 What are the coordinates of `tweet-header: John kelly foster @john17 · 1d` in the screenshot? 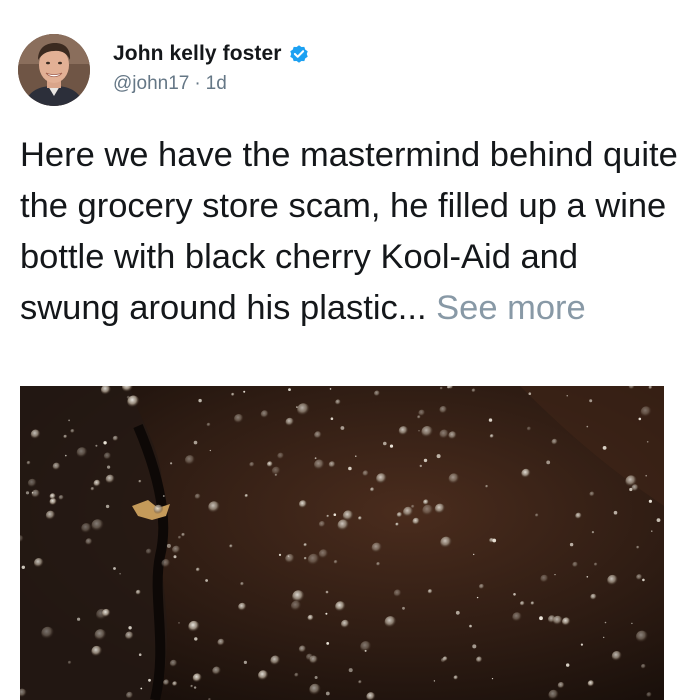 It's located at (164, 70).